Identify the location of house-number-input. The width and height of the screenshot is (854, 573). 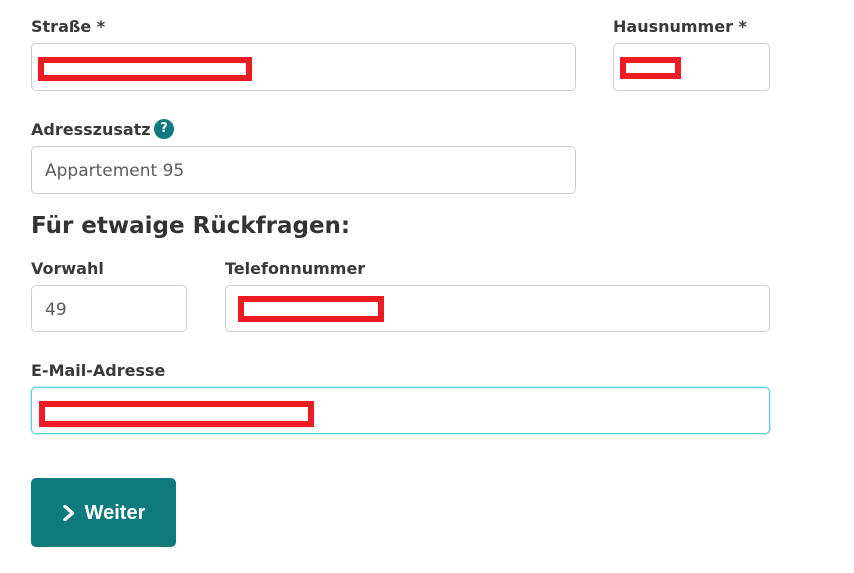
(691, 67).